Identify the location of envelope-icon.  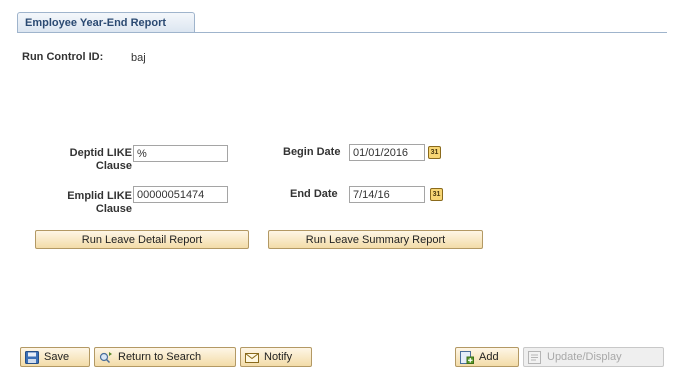
(252, 357).